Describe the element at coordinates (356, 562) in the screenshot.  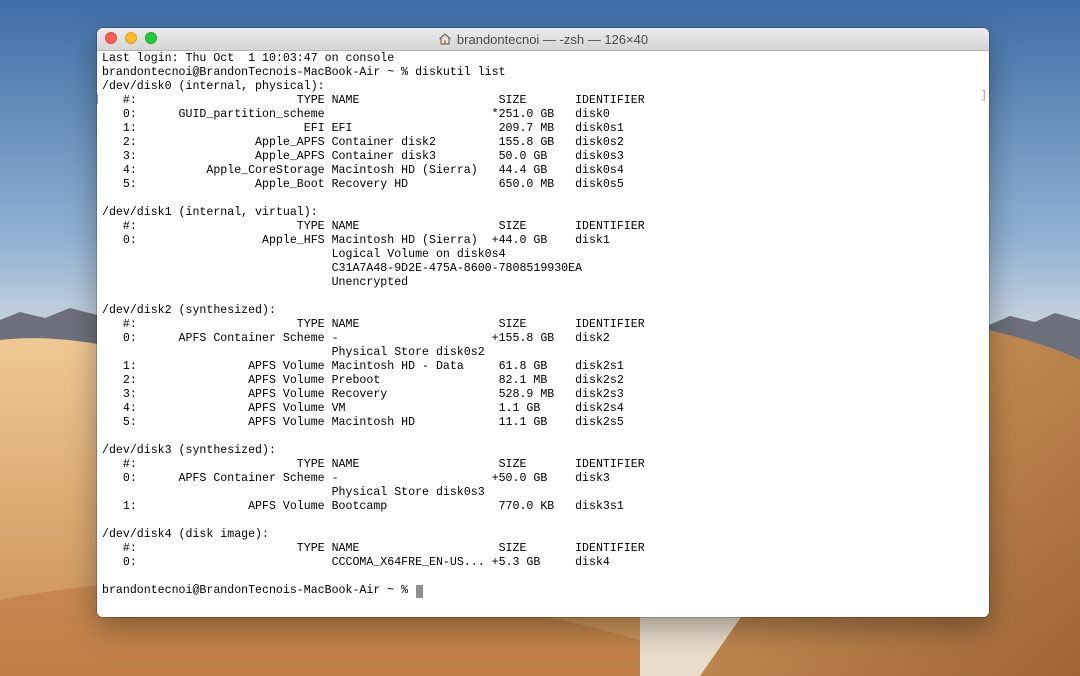
I see `terminal-line: 0: CCCOMA_X64FRE_EN-US... +5.3 GB disk4` at that location.